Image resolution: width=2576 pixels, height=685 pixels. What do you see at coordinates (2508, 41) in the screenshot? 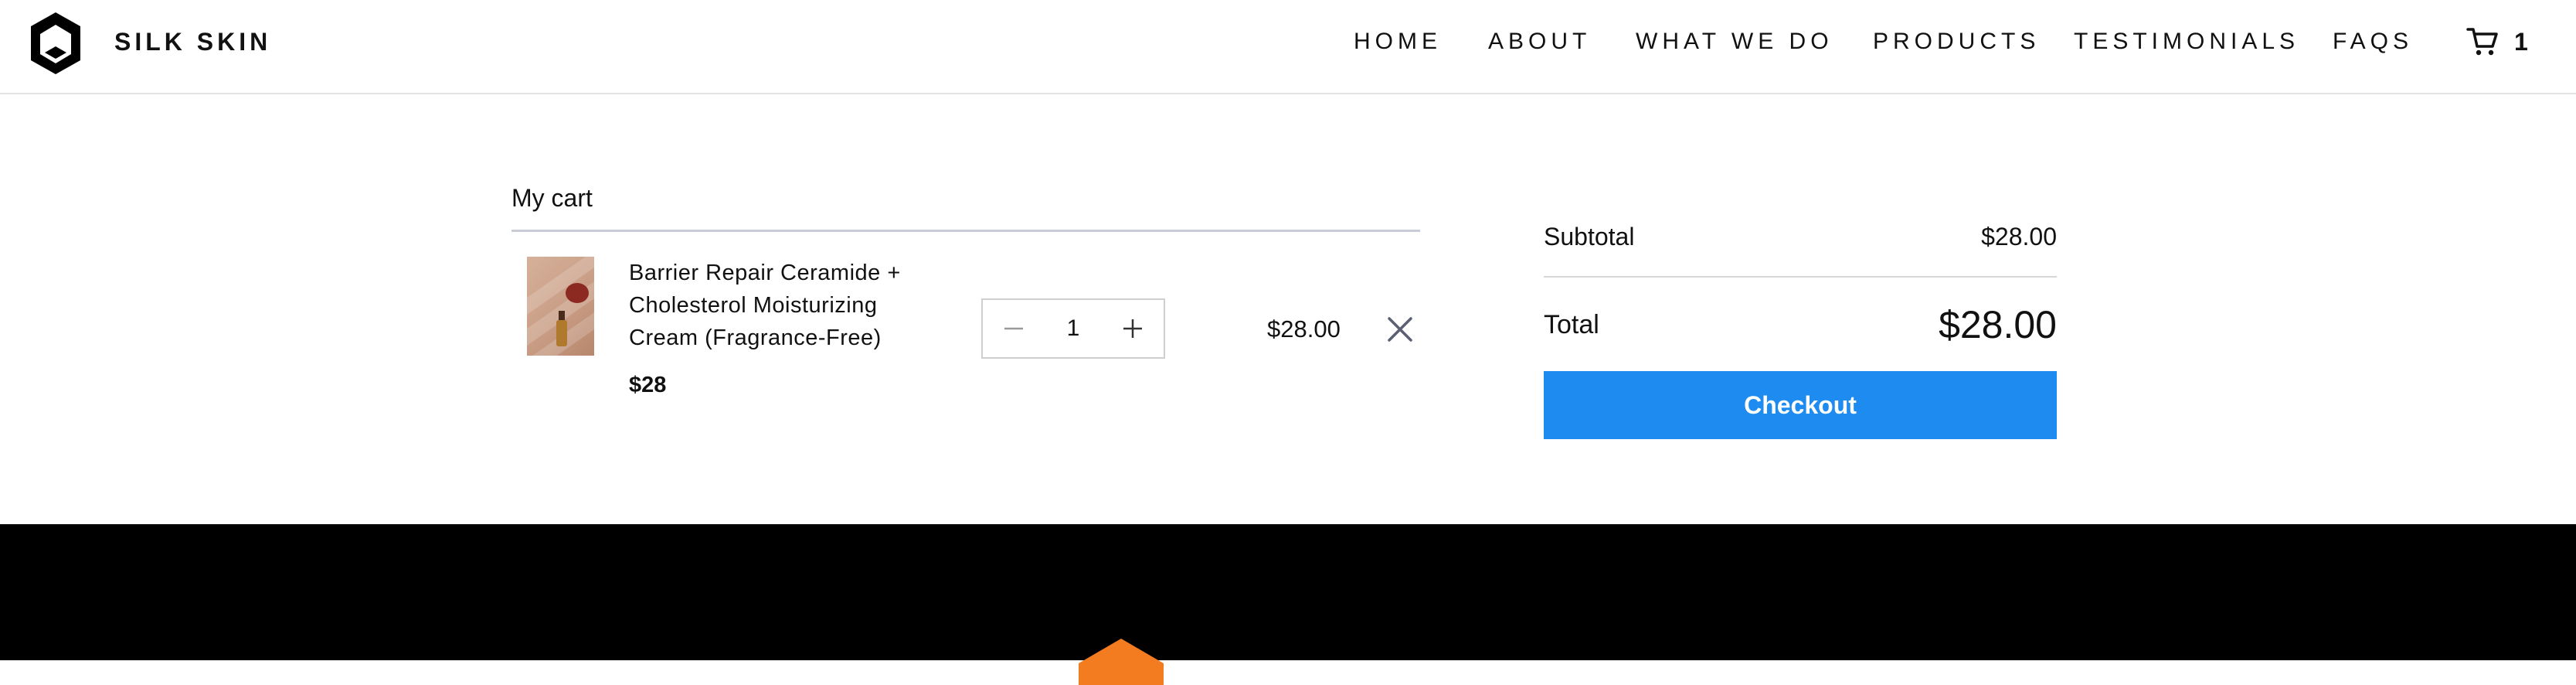
I see `cart-button: 1` at bounding box center [2508, 41].